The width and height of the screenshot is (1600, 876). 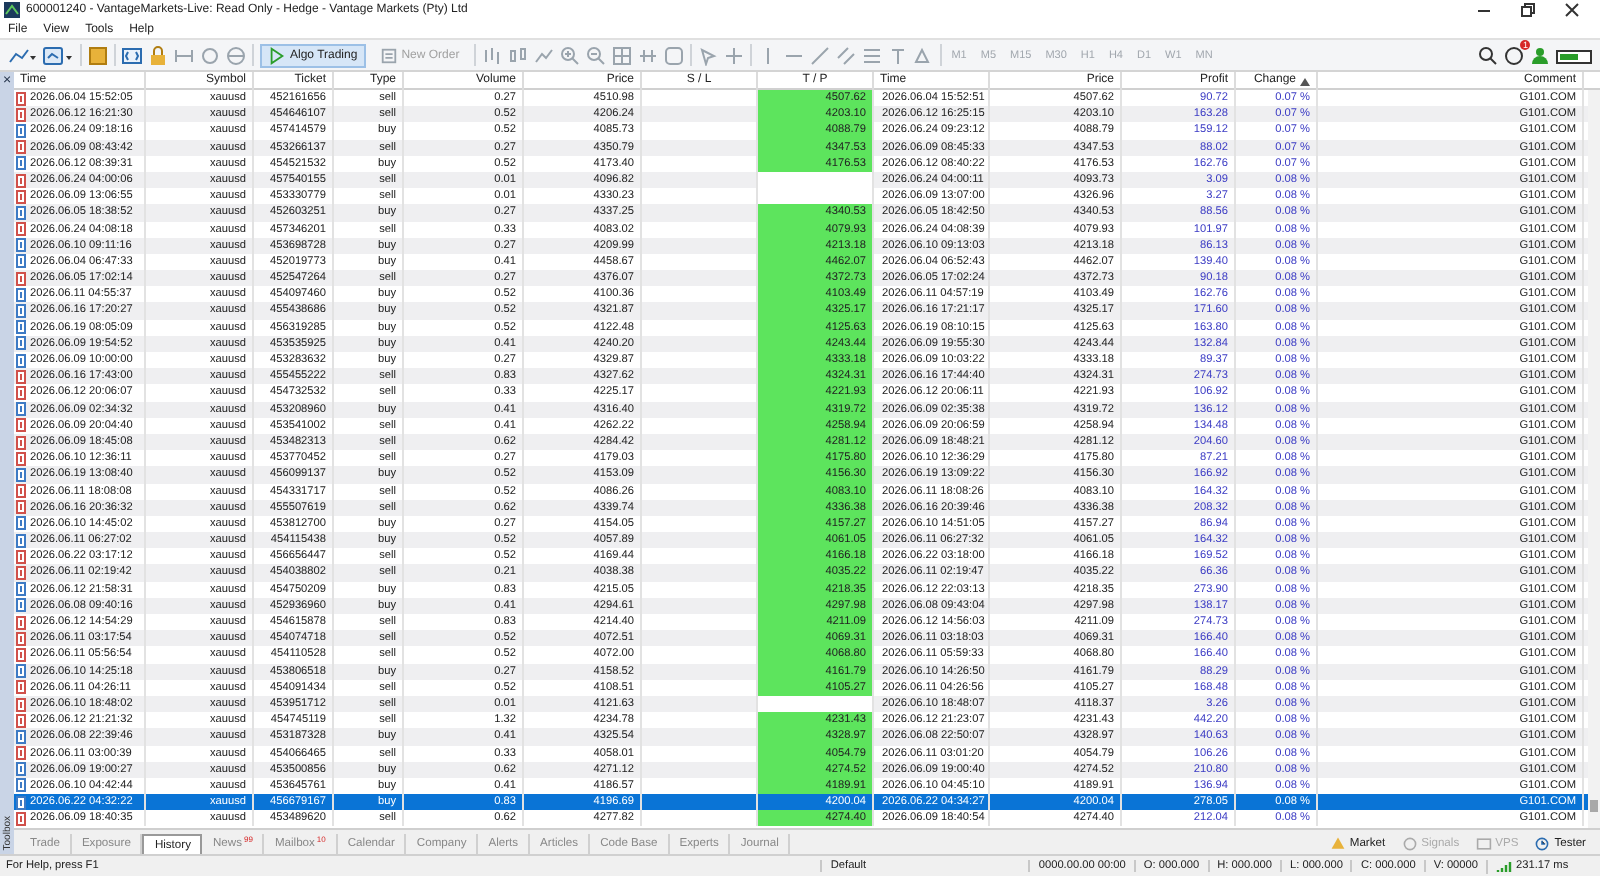 What do you see at coordinates (491, 55) in the screenshot?
I see `bar-chart-icon` at bounding box center [491, 55].